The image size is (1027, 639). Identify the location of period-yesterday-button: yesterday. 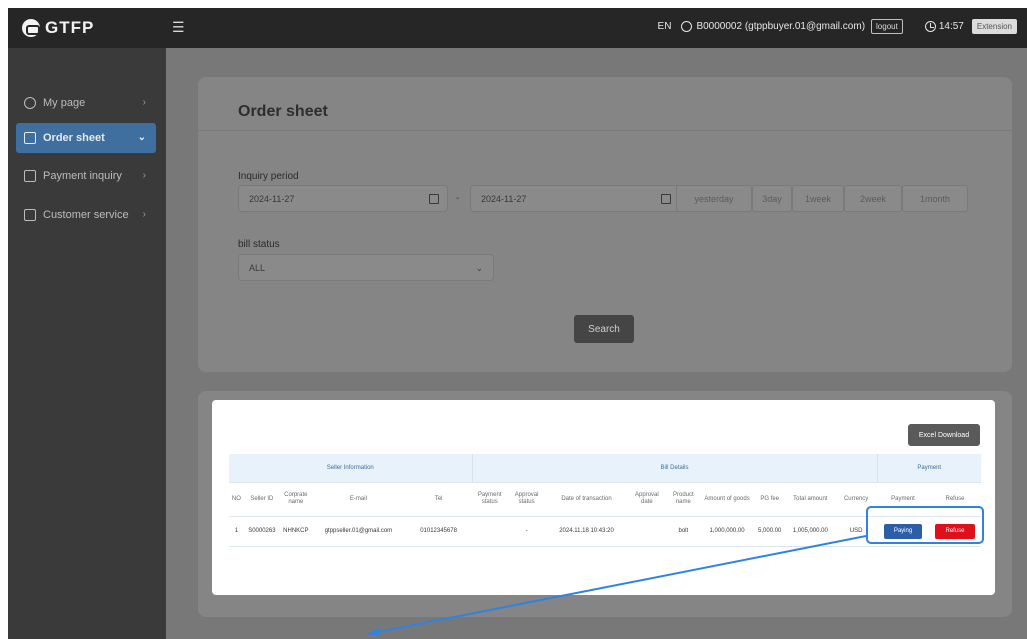
(714, 198).